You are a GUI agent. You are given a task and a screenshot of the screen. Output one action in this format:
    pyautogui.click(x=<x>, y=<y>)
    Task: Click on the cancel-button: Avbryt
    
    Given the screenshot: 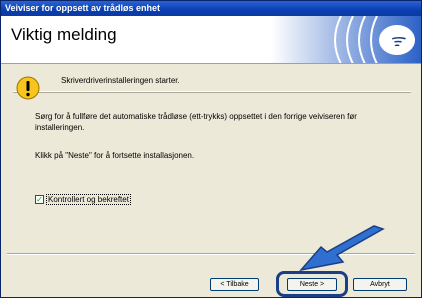 What is the action you would take?
    pyautogui.click(x=380, y=284)
    